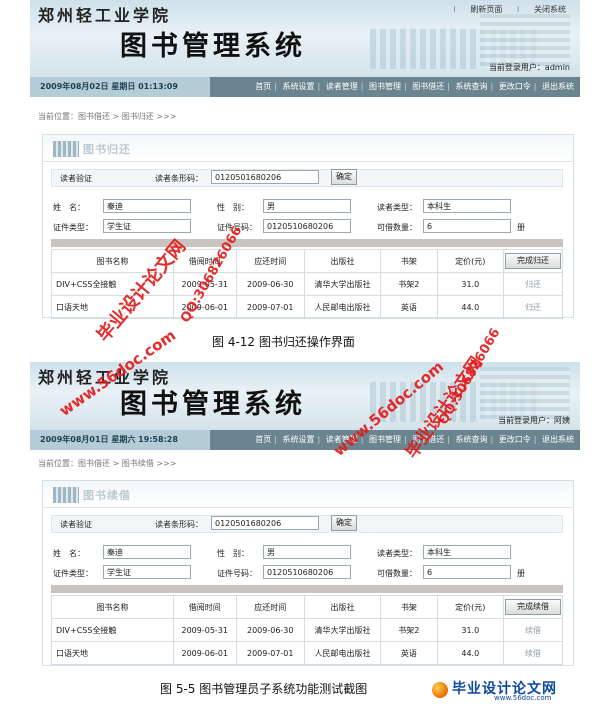  What do you see at coordinates (307, 607) in the screenshot?
I see `table-header-row: 图书名称 借阅时间 应还时间 出版社 书架 定价(元) 完成续借` at bounding box center [307, 607].